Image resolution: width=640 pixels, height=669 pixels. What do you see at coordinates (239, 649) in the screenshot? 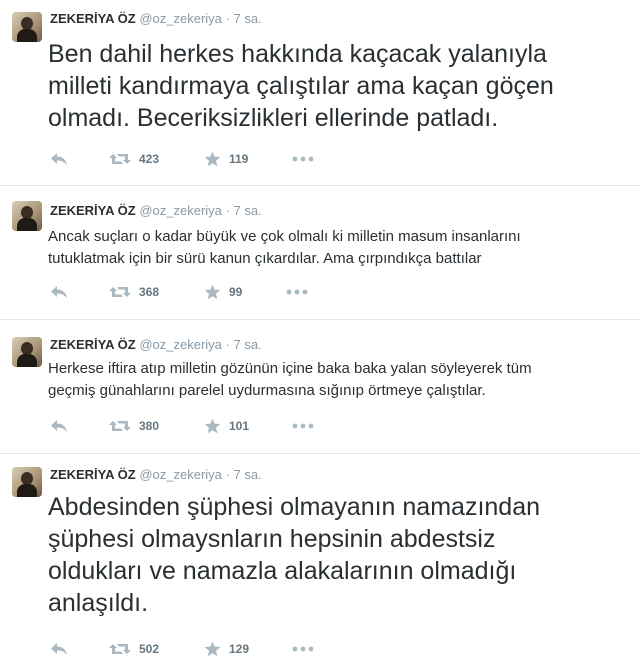
I see `favorite-count: 129` at bounding box center [239, 649].